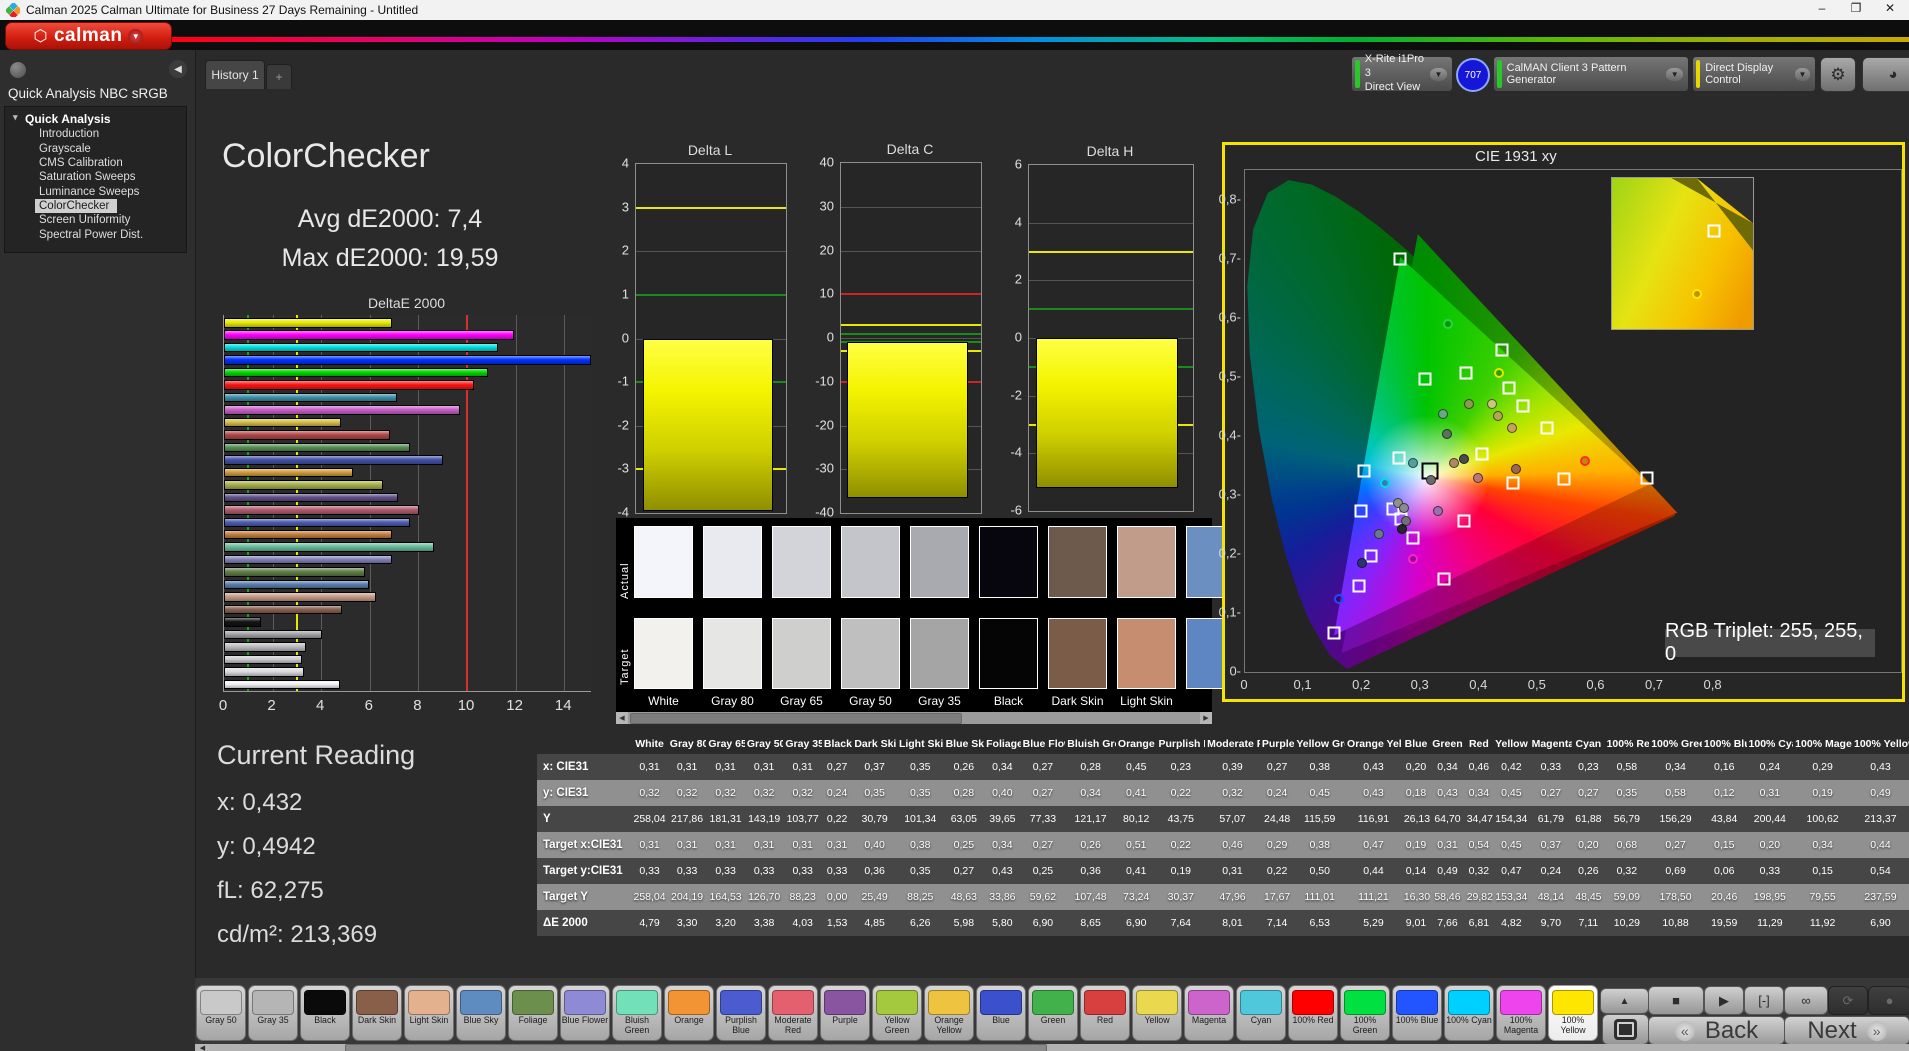 The height and width of the screenshot is (1051, 1909). Describe the element at coordinates (1206, 718) in the screenshot. I see `scroll-right-icon: ▶` at that location.